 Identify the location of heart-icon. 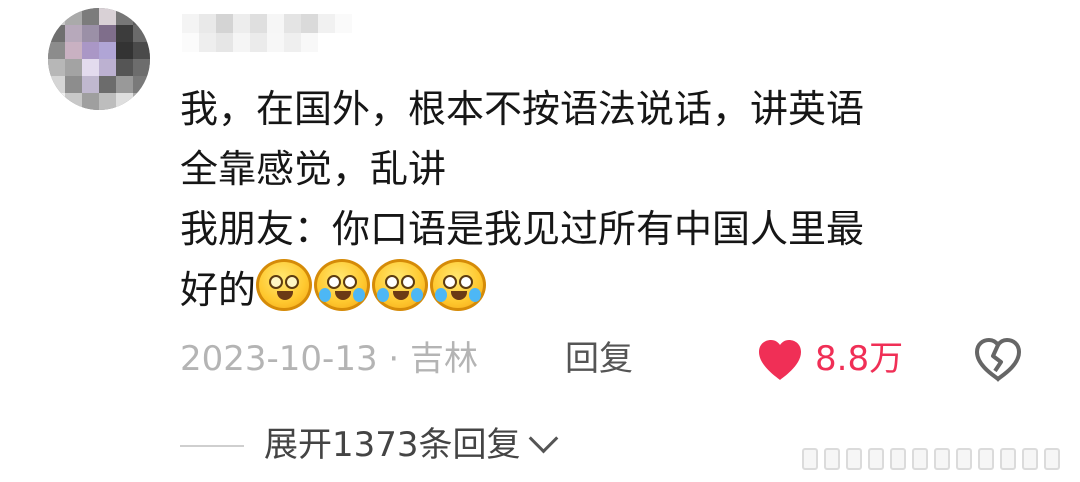
(780, 360).